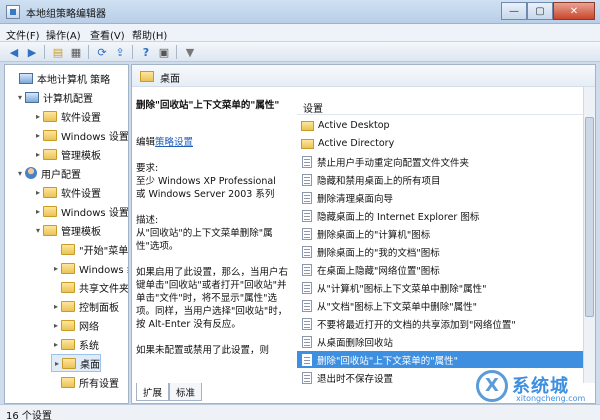 The image size is (600, 420). What do you see at coordinates (204, 240) in the screenshot?
I see `description-text: 从"回收站"的上下文菜单删除"属性"选项。` at bounding box center [204, 240].